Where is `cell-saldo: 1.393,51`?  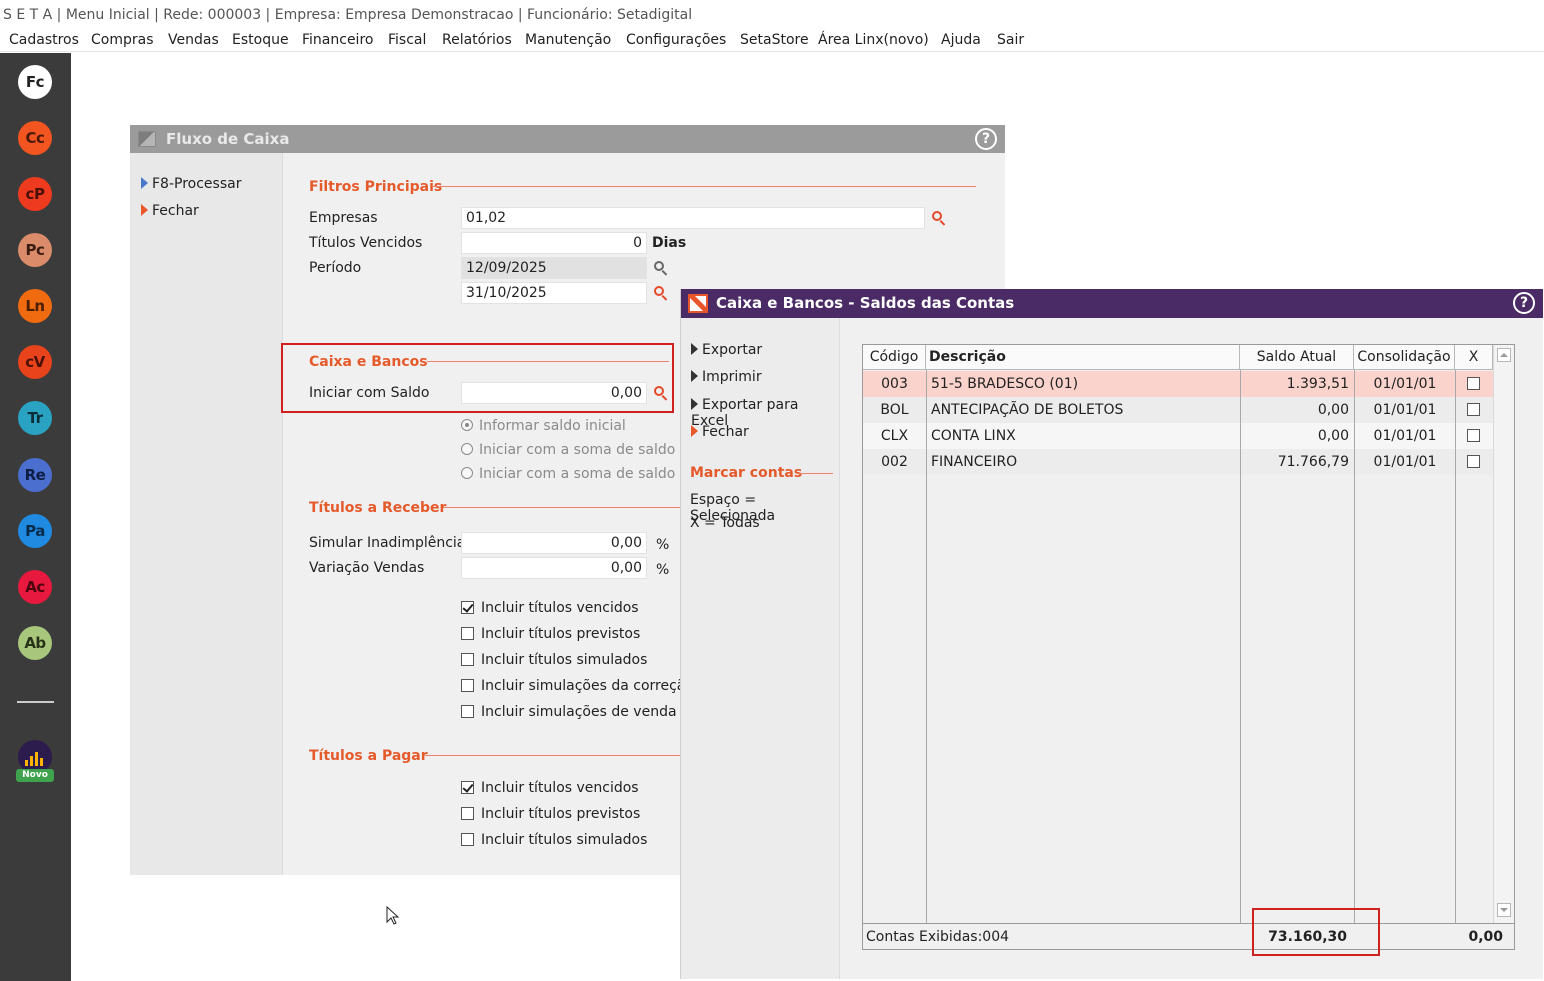 cell-saldo: 1.393,51 is located at coordinates (1317, 384).